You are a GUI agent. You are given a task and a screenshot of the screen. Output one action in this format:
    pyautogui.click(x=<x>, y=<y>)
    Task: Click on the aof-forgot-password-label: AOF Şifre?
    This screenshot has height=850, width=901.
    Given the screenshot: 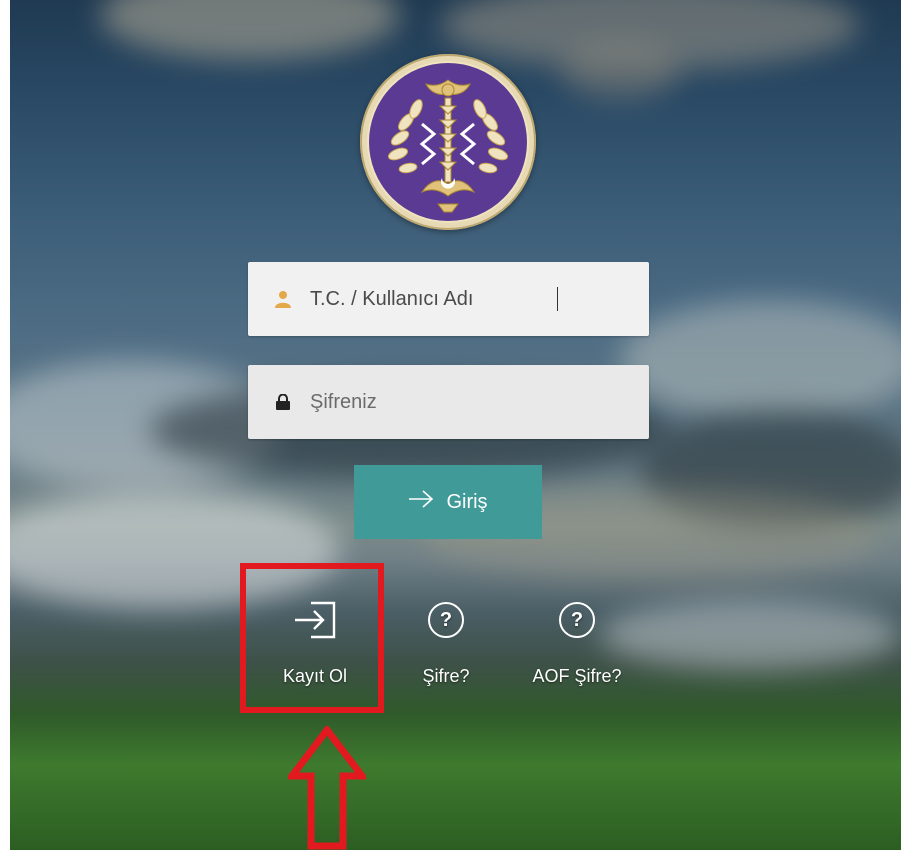 What is the action you would take?
    pyautogui.click(x=577, y=676)
    